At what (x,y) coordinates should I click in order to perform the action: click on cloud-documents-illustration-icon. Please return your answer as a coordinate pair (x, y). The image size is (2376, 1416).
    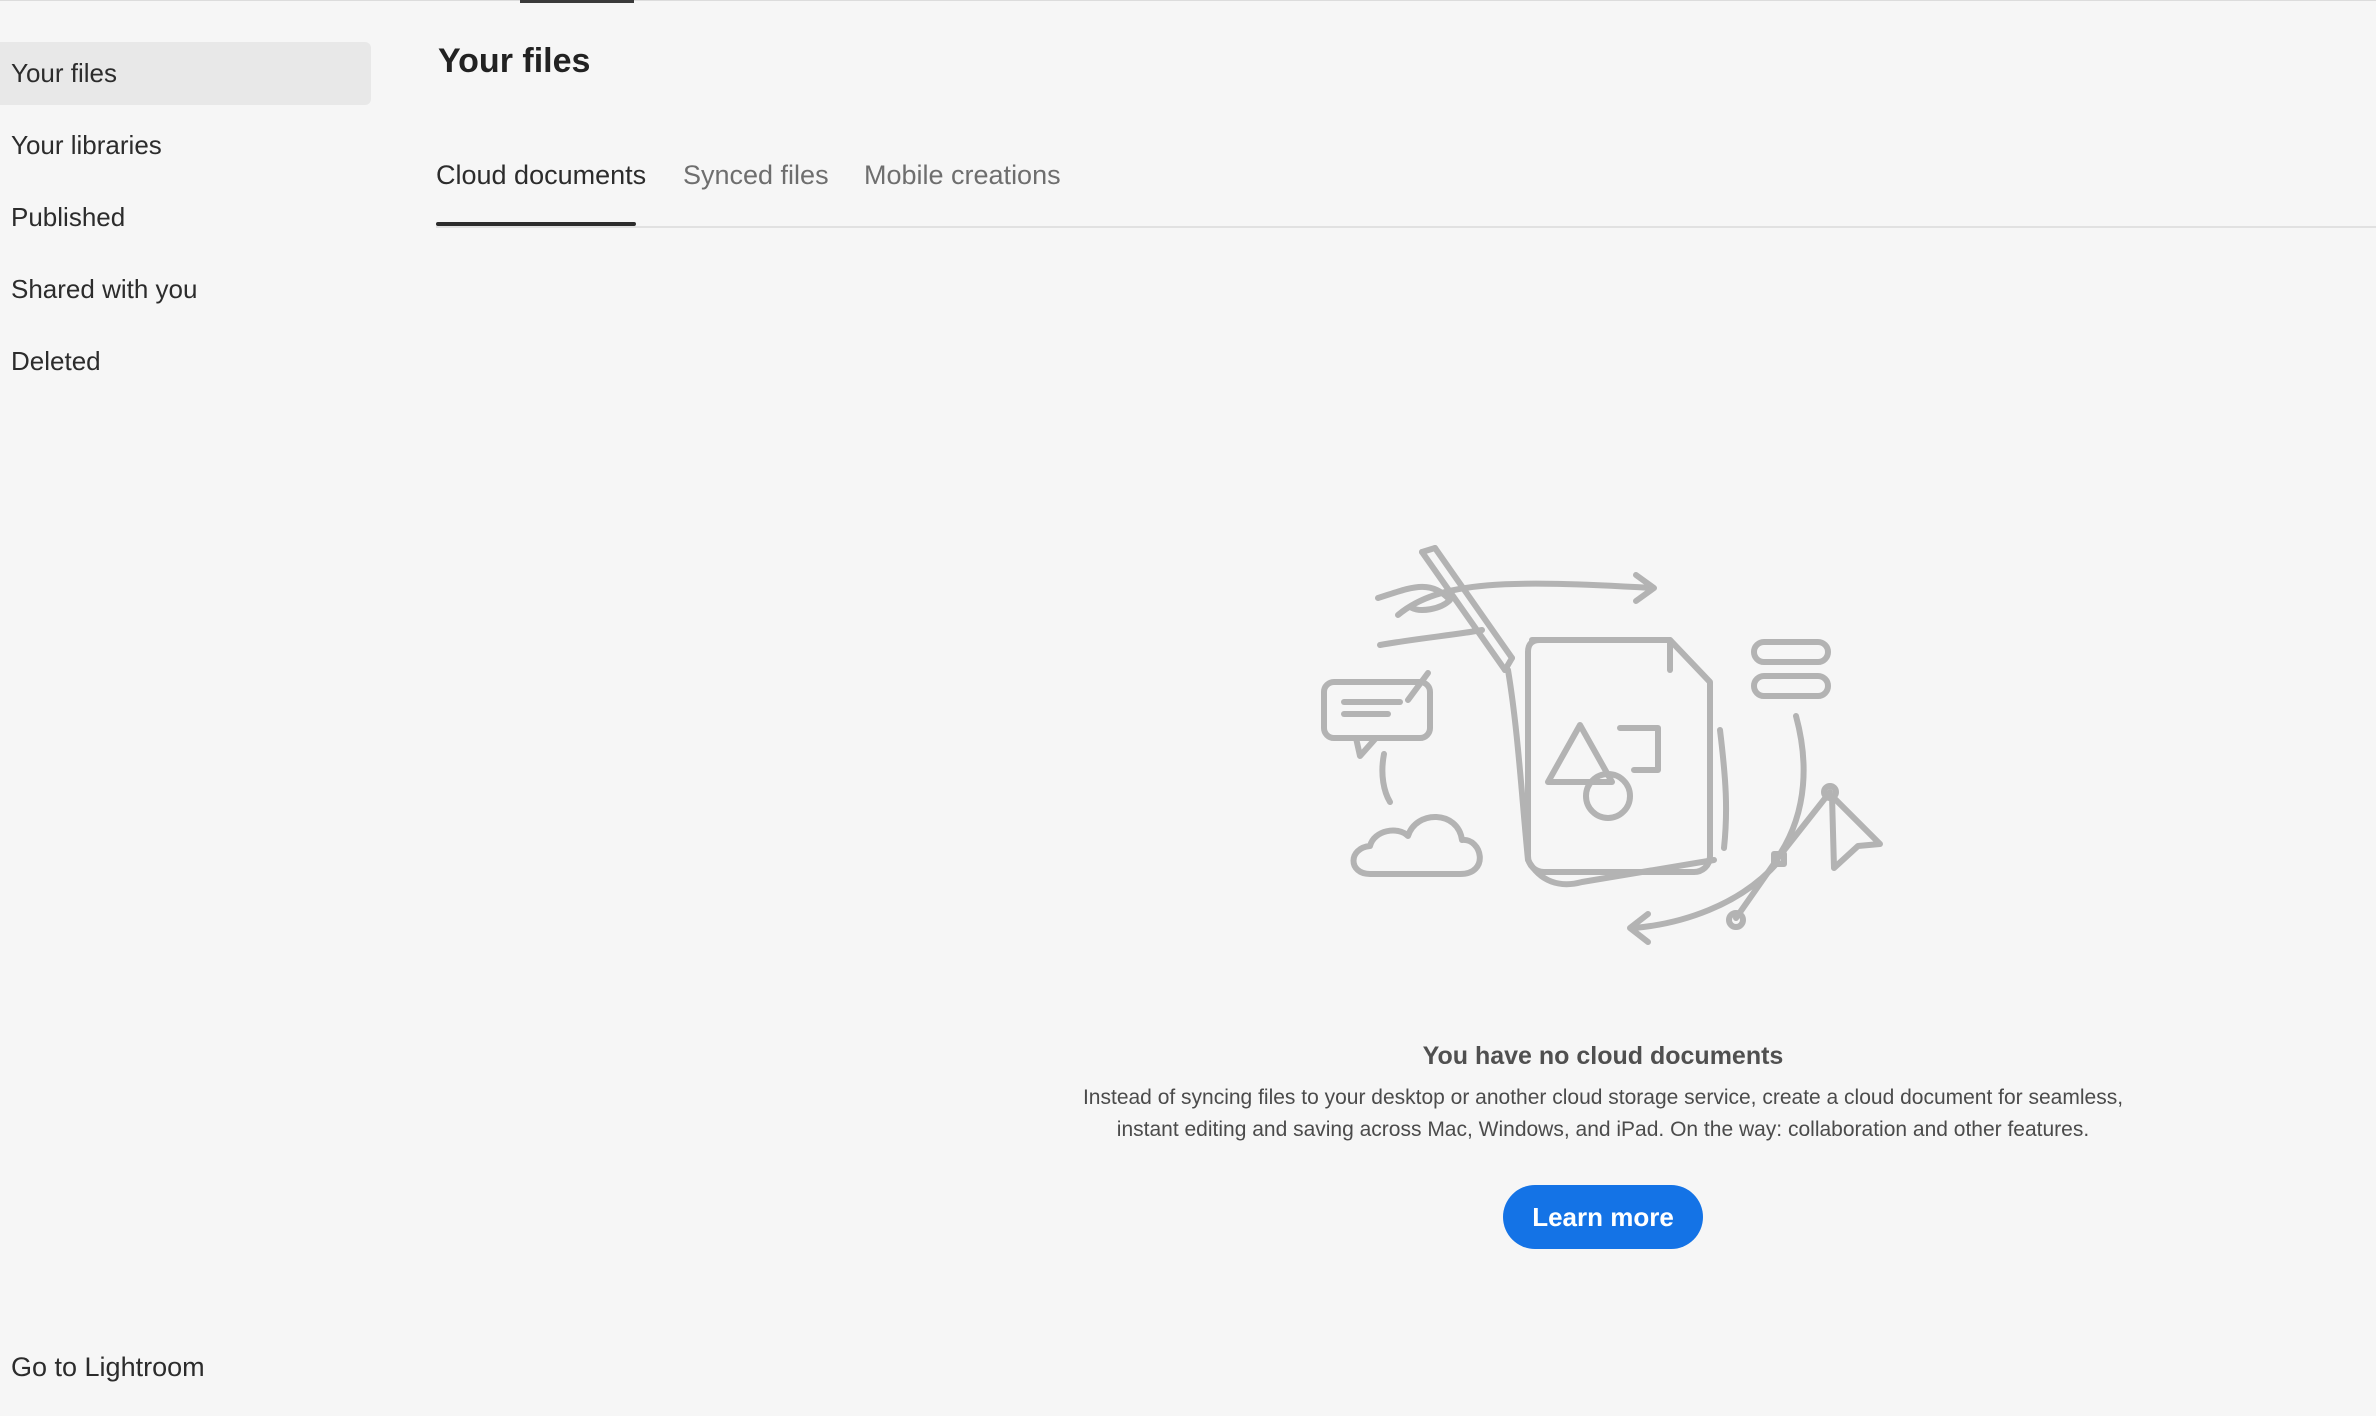
    Looking at the image, I should click on (1602, 745).